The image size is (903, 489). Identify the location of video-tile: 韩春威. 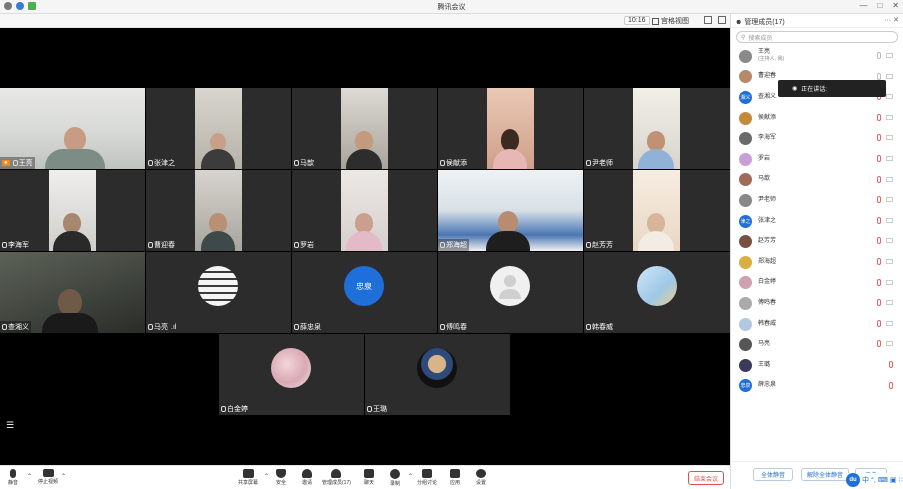
(657, 292).